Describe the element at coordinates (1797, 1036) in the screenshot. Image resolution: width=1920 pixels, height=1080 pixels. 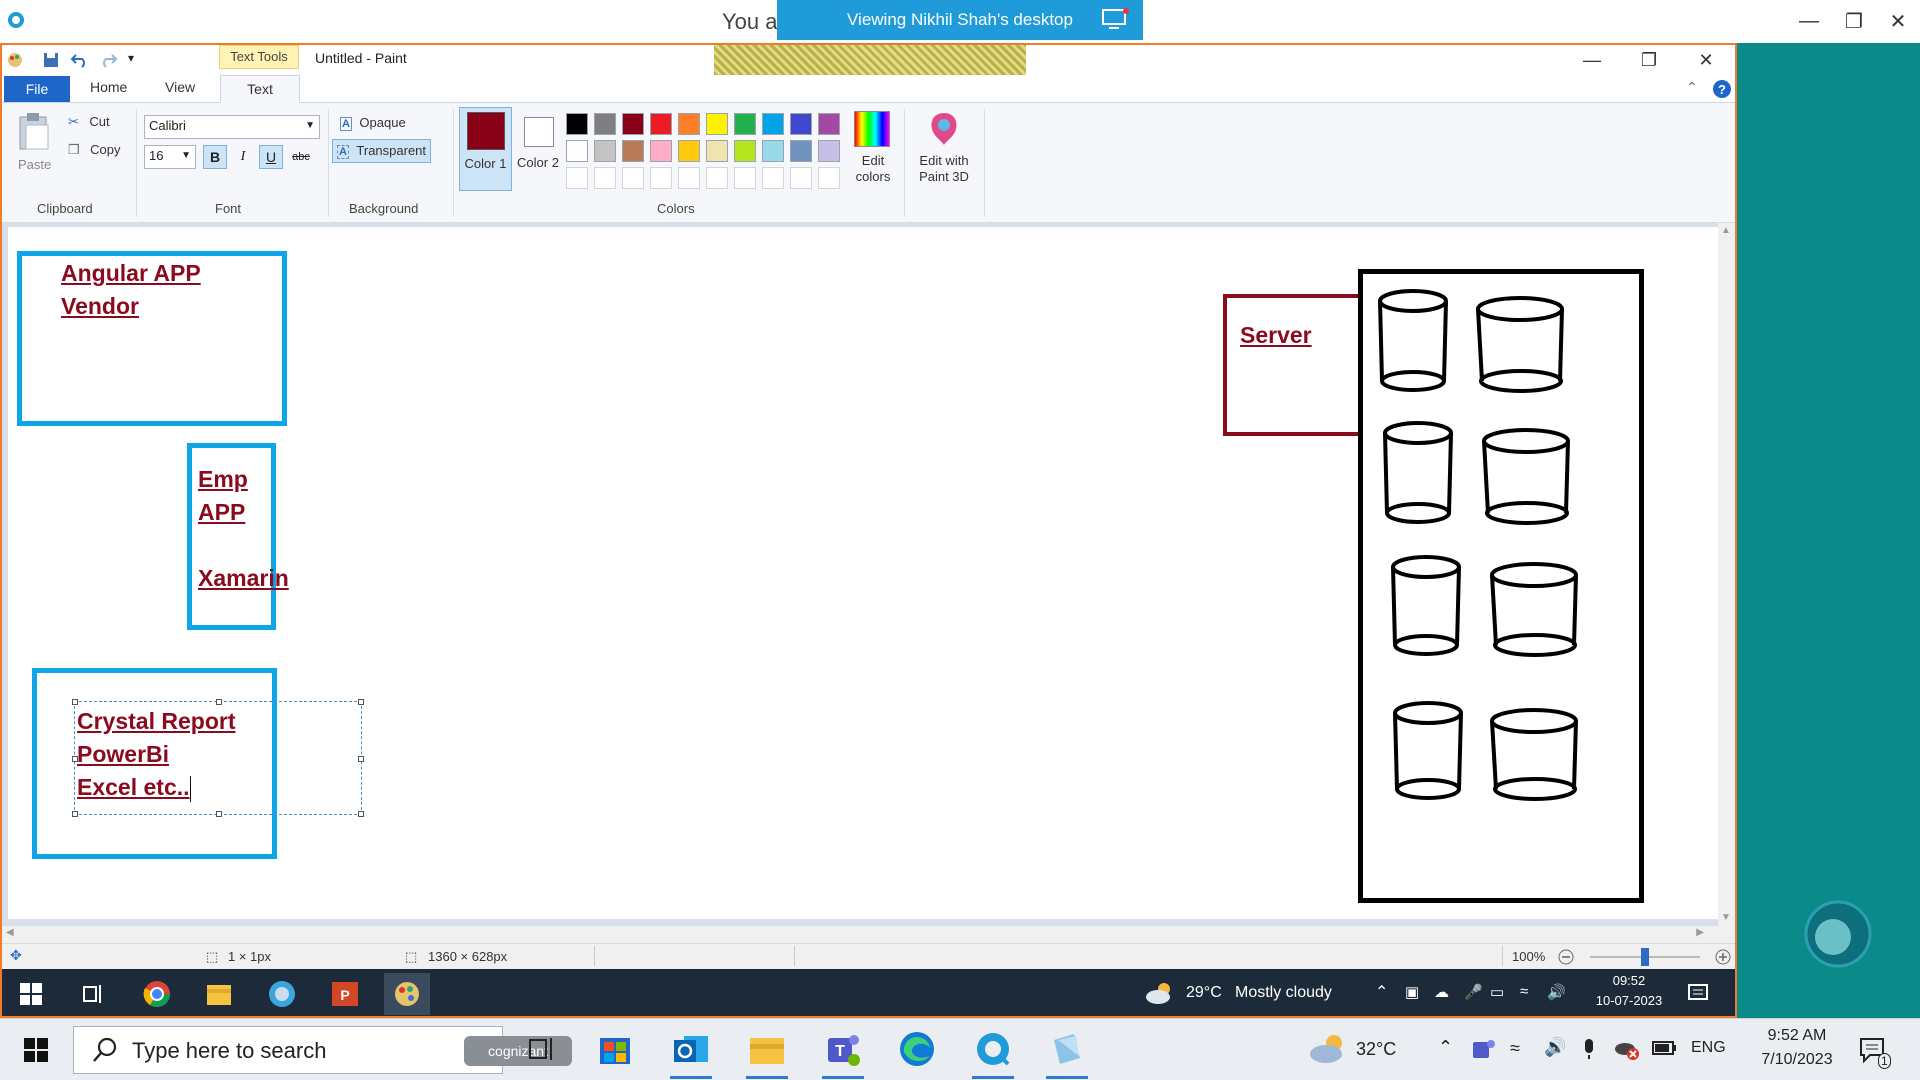
I see `local-time: 9:52 AM` at that location.